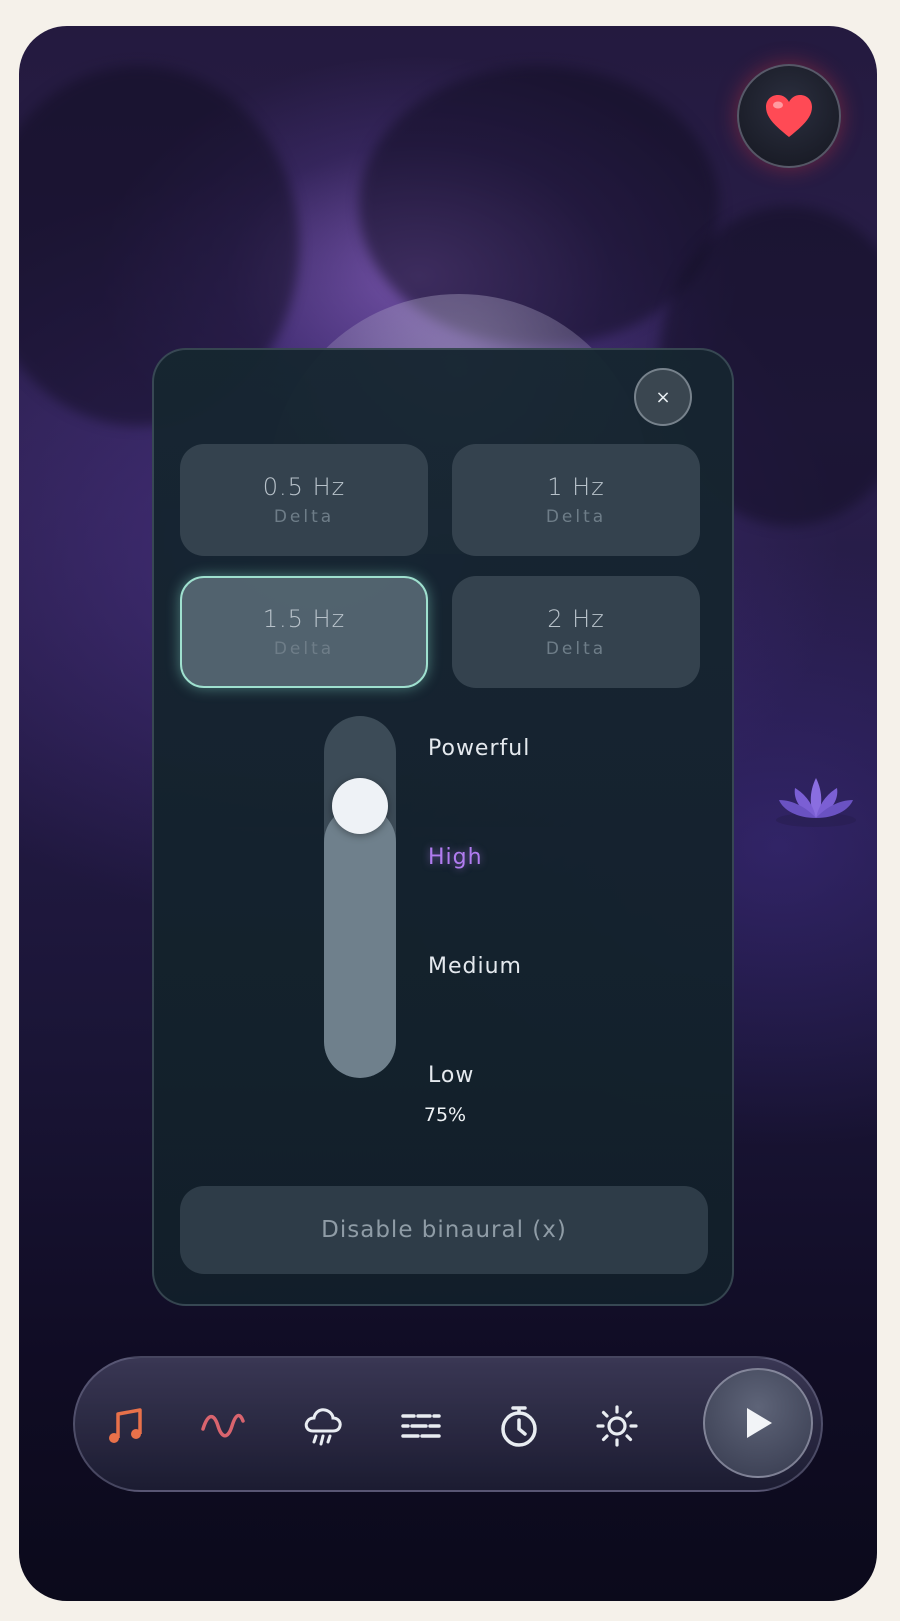 Image resolution: width=900 pixels, height=1621 pixels. I want to click on heart-icon, so click(789, 116).